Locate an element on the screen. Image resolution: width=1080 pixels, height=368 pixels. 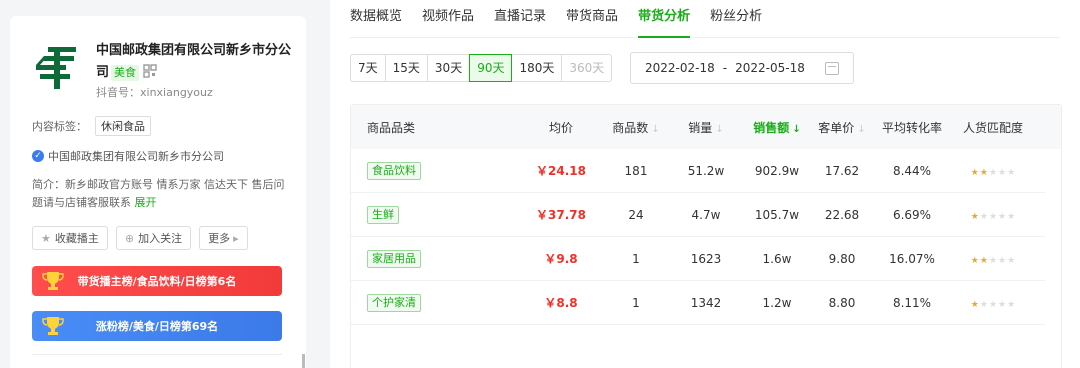
follow-button: ⊕ 加入关注 is located at coordinates (153, 238).